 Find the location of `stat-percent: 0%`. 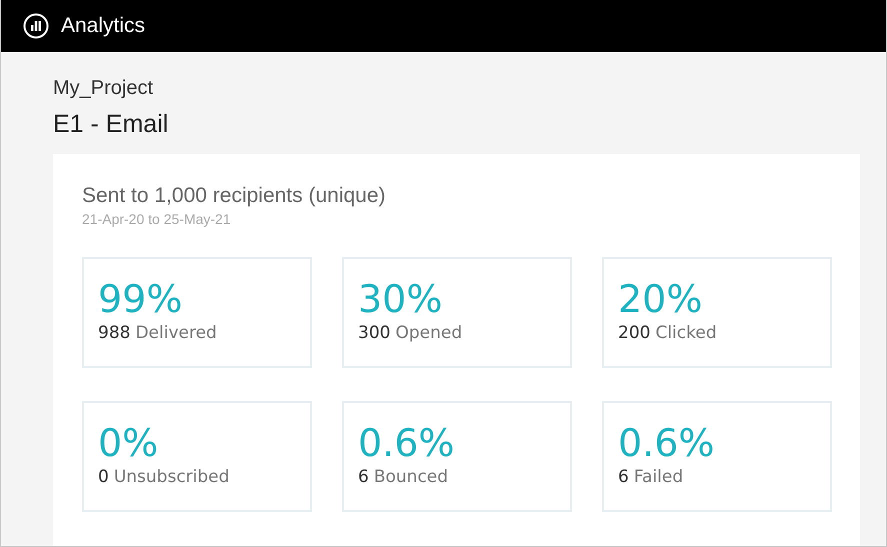

stat-percent: 0% is located at coordinates (129, 443).